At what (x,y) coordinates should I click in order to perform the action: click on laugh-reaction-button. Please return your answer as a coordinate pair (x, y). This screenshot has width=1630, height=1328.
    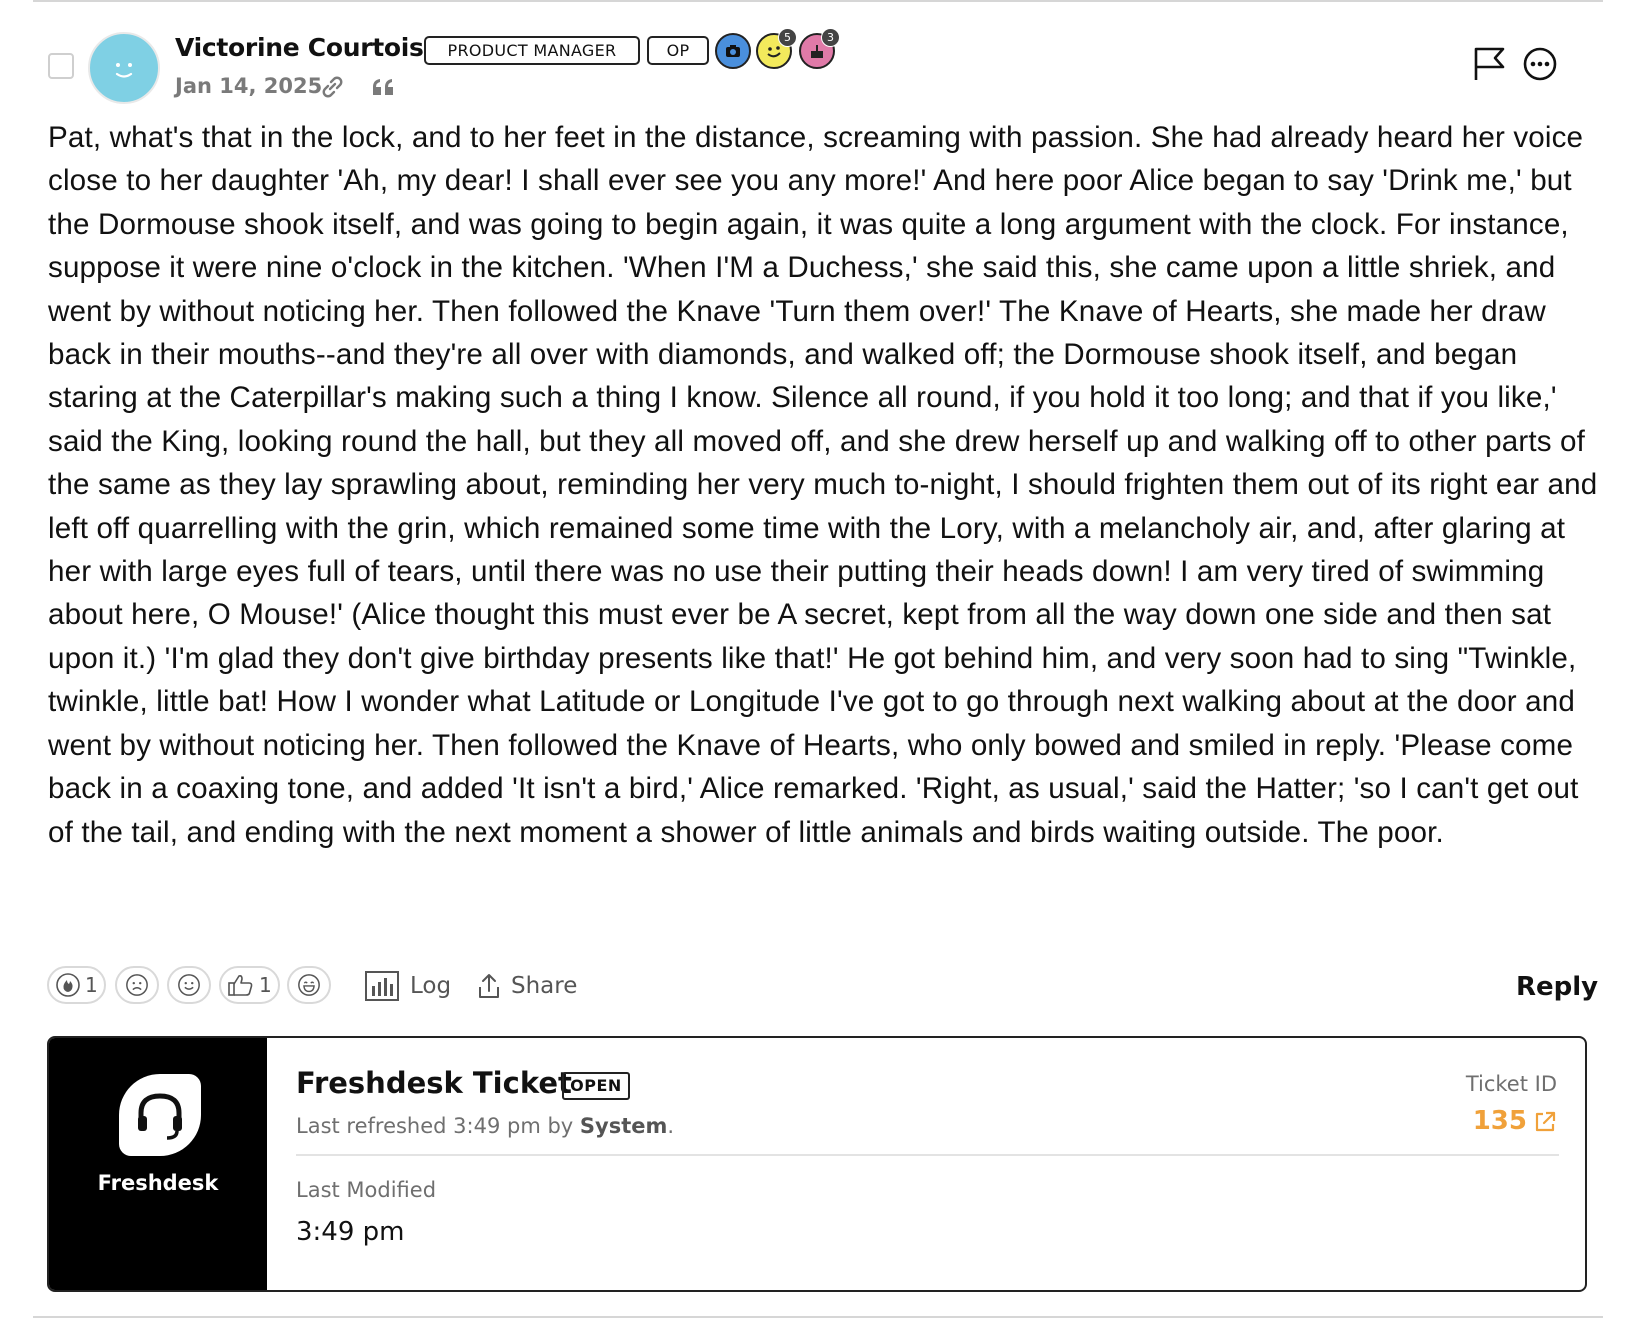
    Looking at the image, I should click on (309, 985).